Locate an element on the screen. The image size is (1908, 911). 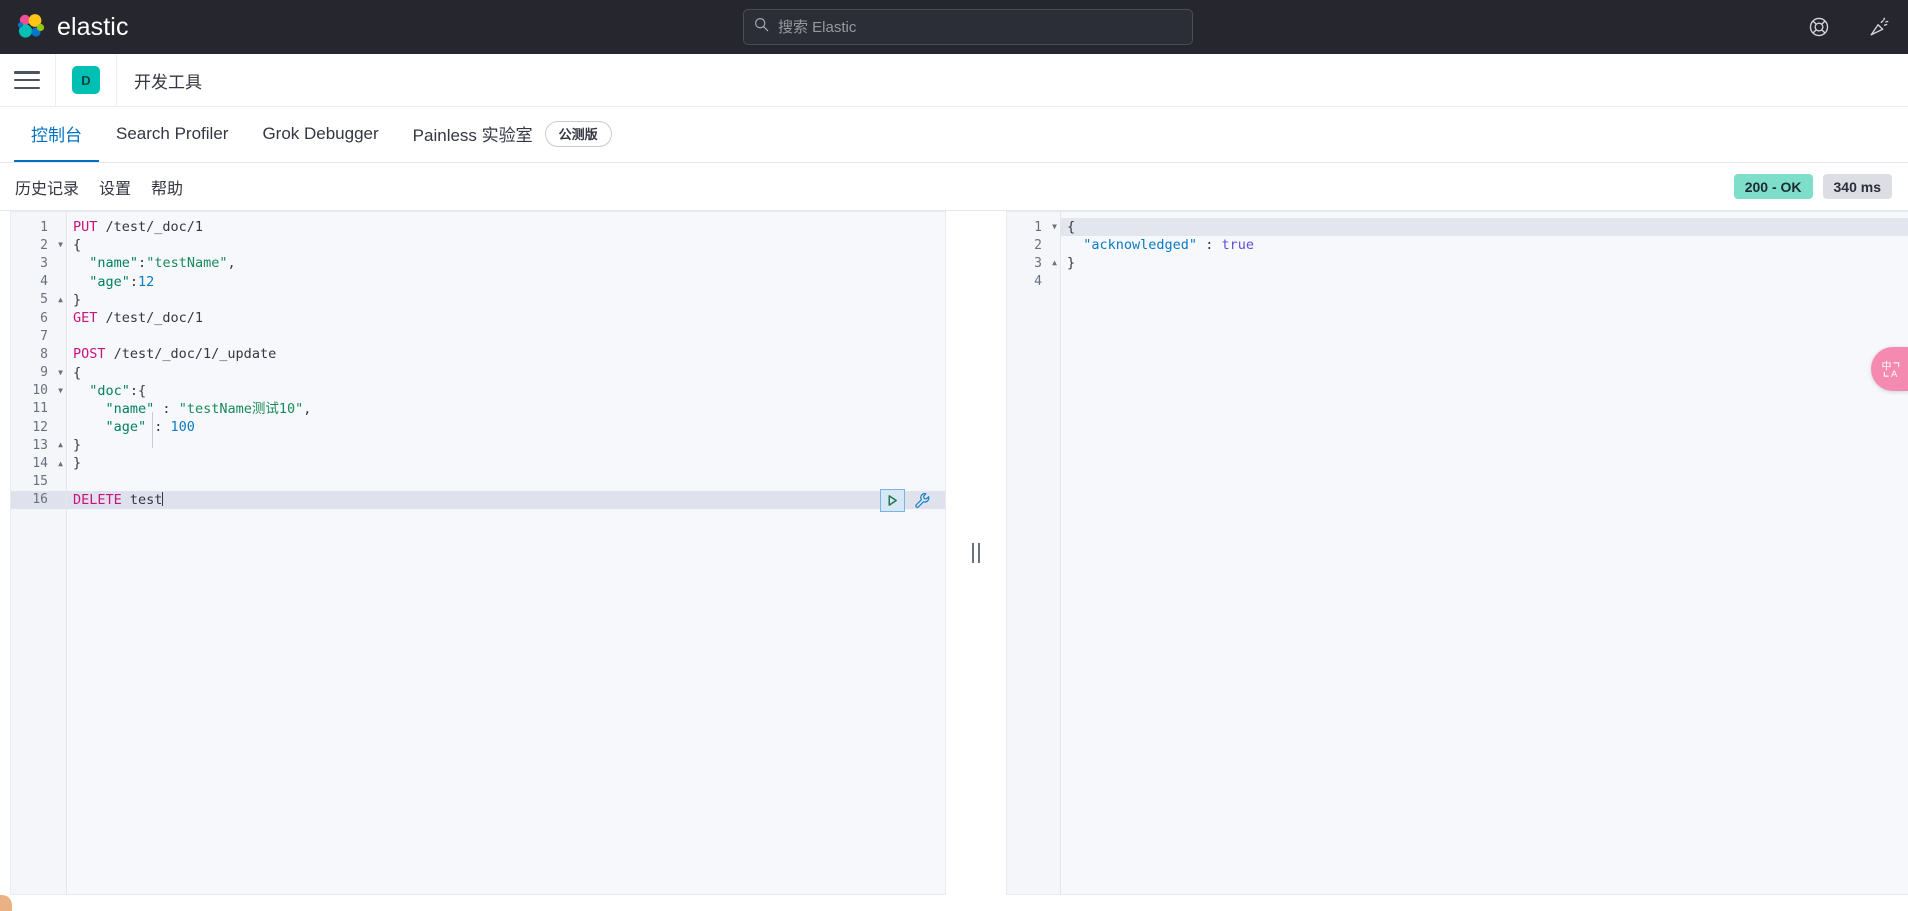
svg-text: 中 is located at coordinates (1886, 365).